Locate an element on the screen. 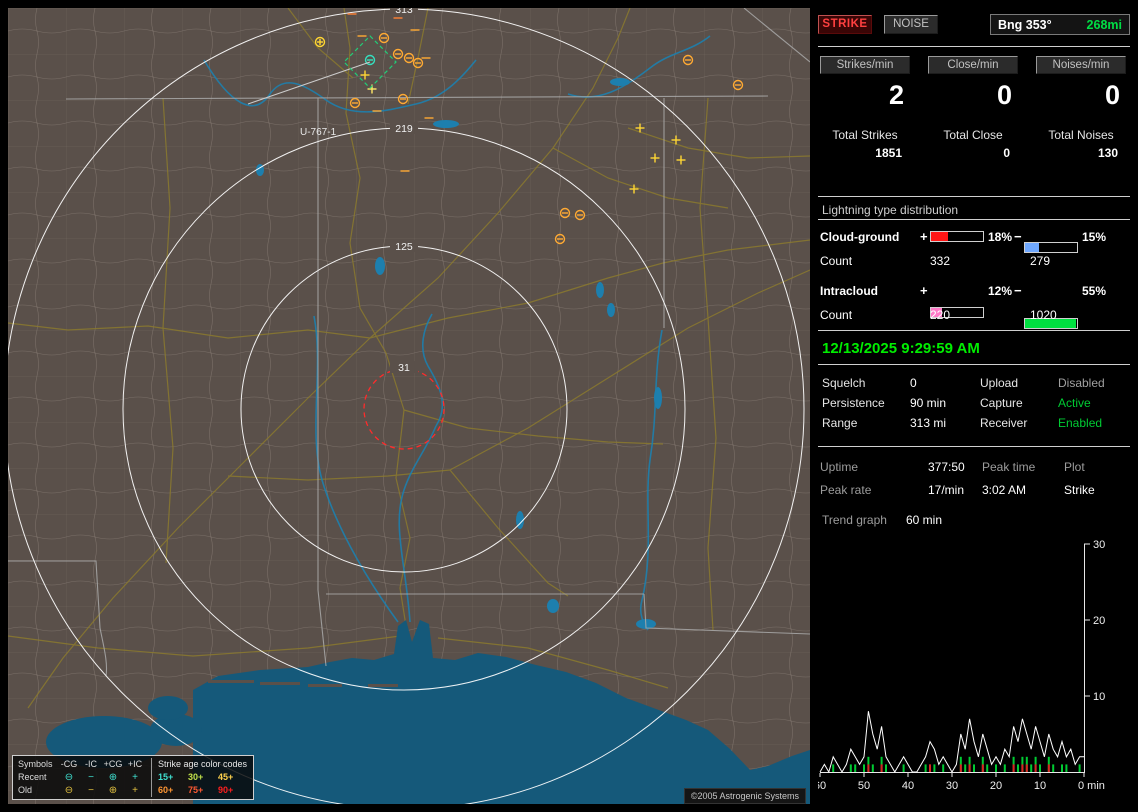 This screenshot has width=1138, height=812. strikes-per-min-button: Strikes/min is located at coordinates (865, 65).